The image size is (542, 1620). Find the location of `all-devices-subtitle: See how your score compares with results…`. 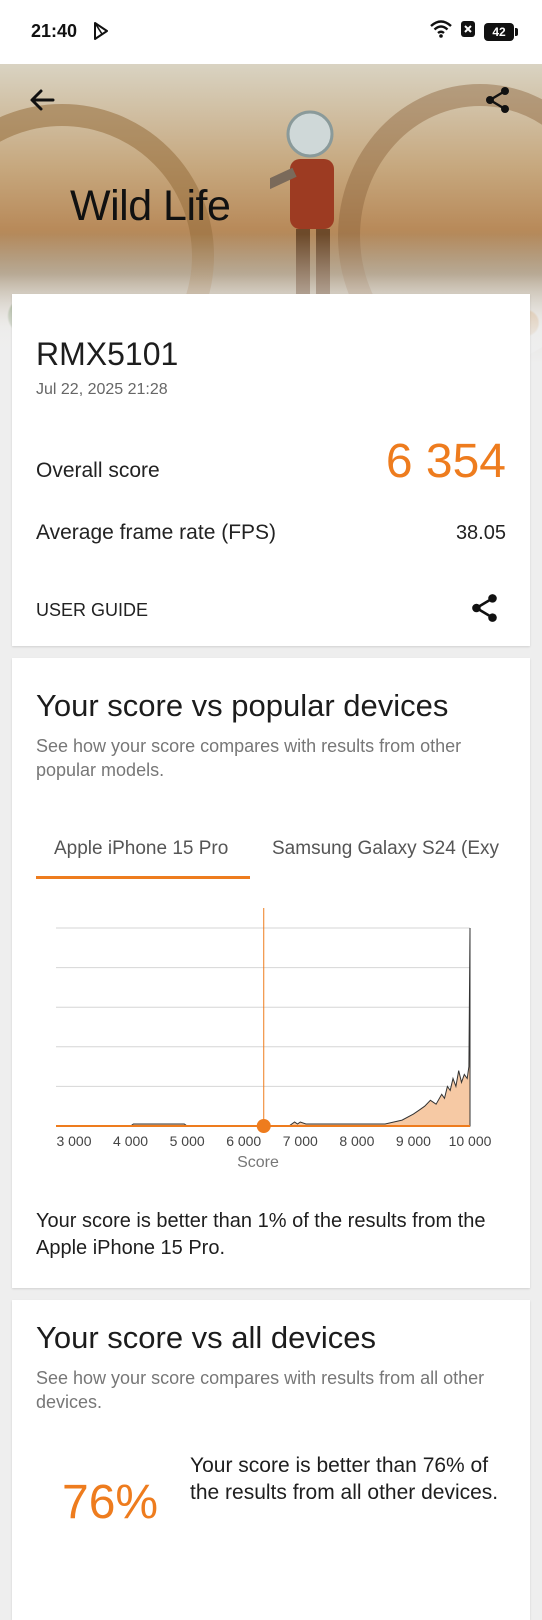

all-devices-subtitle: See how your score compares with results… is located at coordinates (260, 1390).